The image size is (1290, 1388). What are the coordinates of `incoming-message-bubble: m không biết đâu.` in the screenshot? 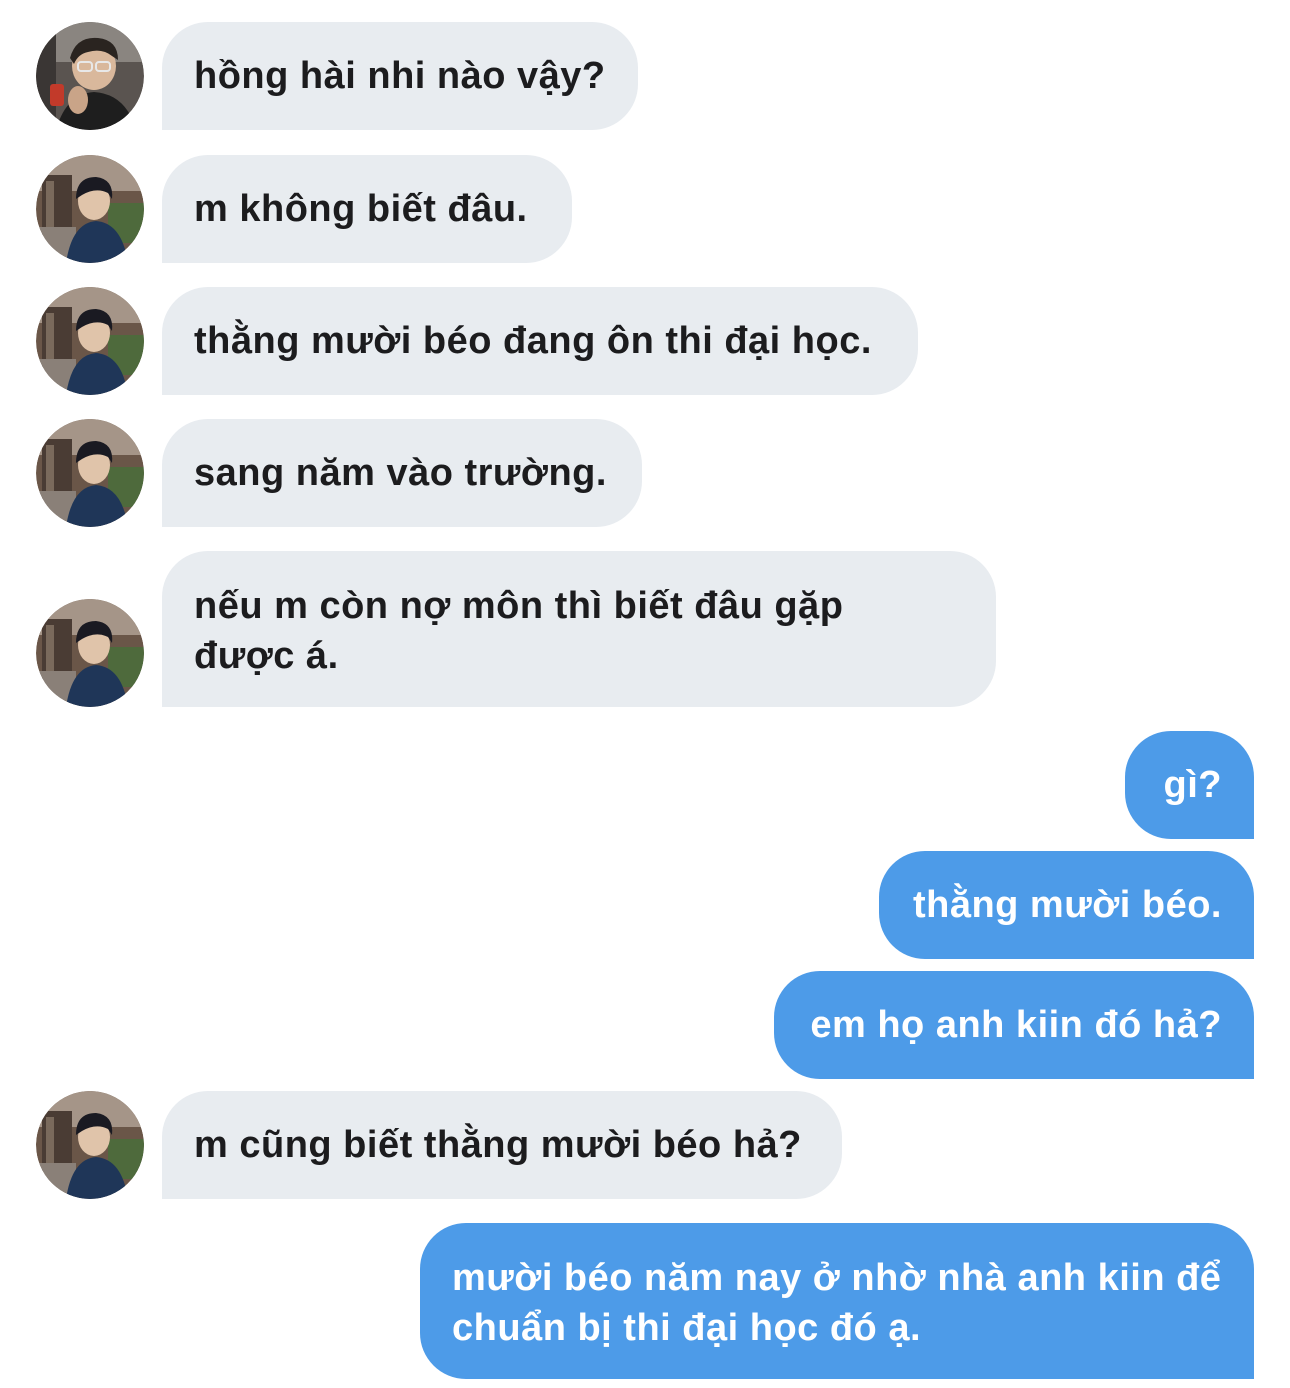 It's located at (367, 209).